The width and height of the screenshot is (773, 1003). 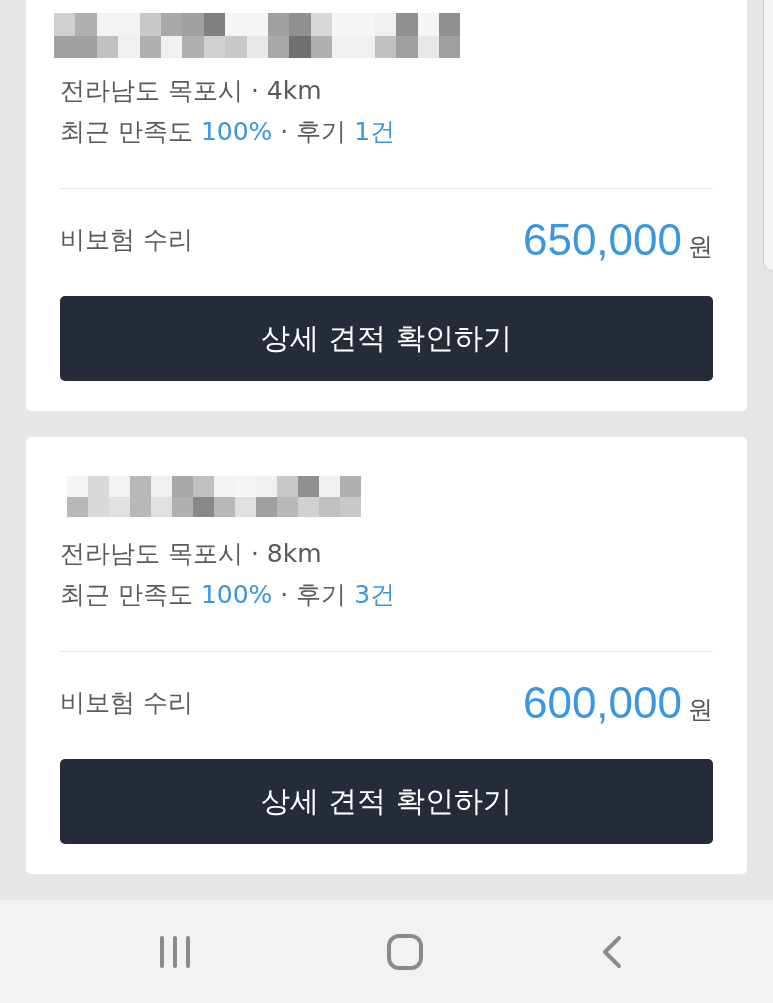 I want to click on home-icon, so click(x=404, y=951).